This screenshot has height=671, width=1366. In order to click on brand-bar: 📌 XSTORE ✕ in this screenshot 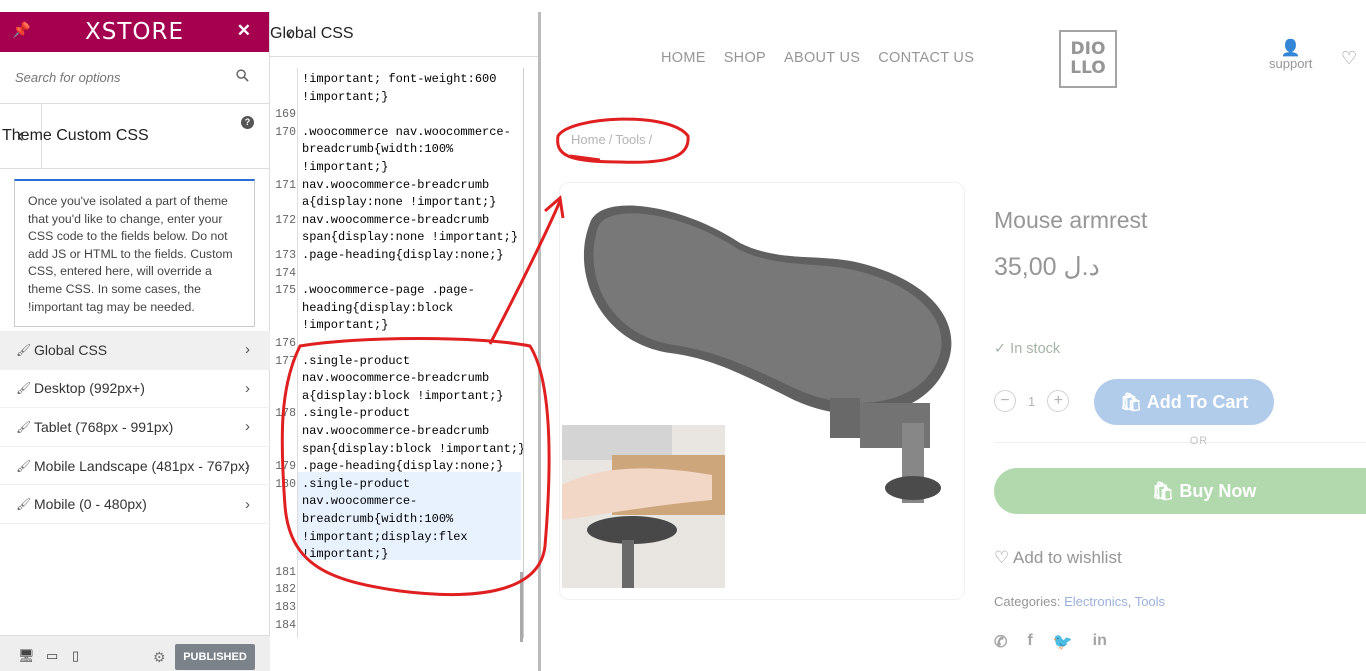, I will do `click(134, 32)`.